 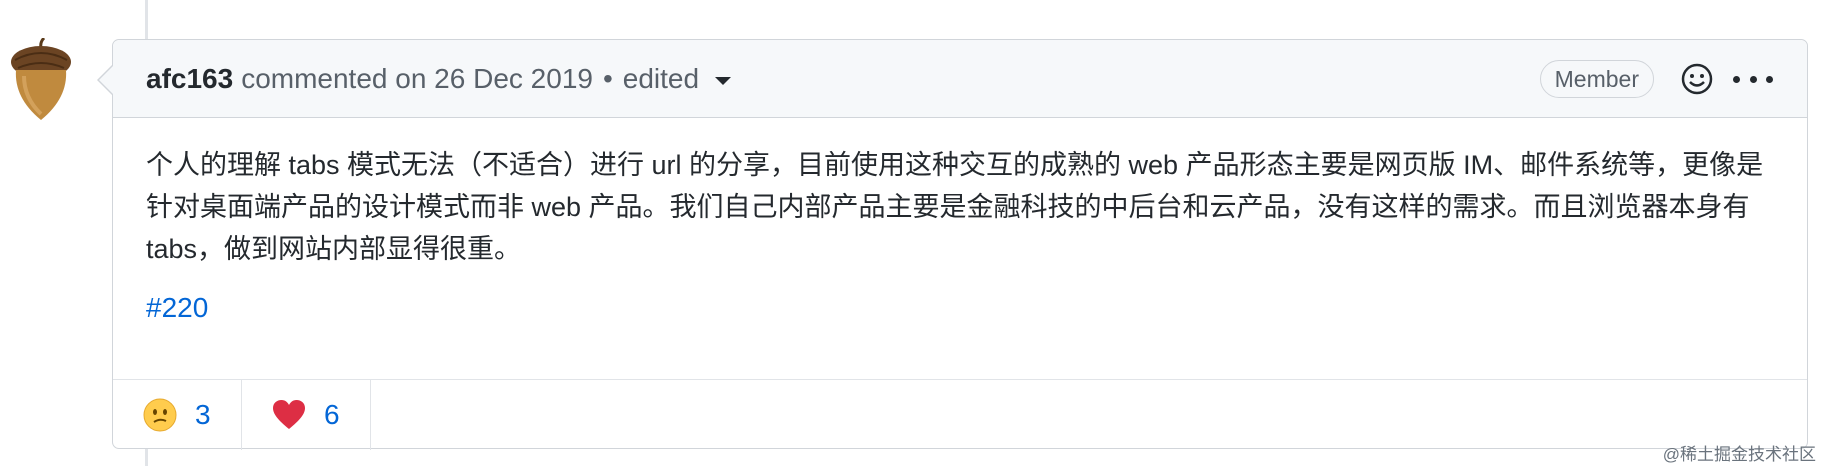 I want to click on comment-timestamp: commented on 26 Dec 2019, so click(x=417, y=79).